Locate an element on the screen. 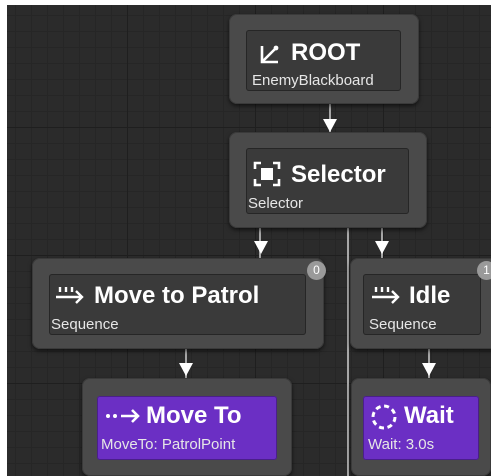 This screenshot has height=476, width=498. wire is located at coordinates (348, 350).